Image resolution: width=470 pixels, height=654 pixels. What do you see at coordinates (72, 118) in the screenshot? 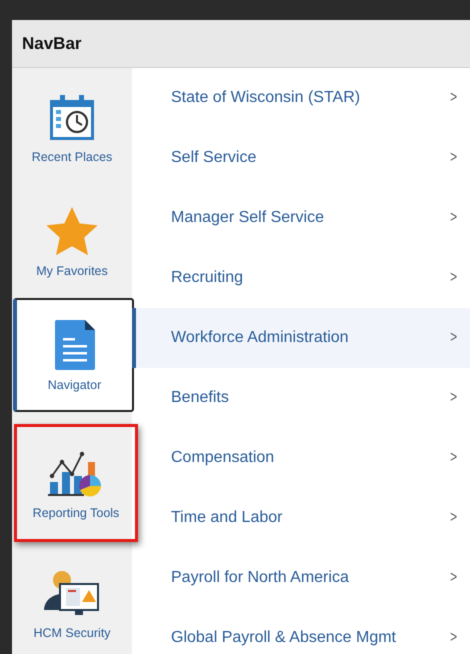
I see `calendar-clock-icon` at bounding box center [72, 118].